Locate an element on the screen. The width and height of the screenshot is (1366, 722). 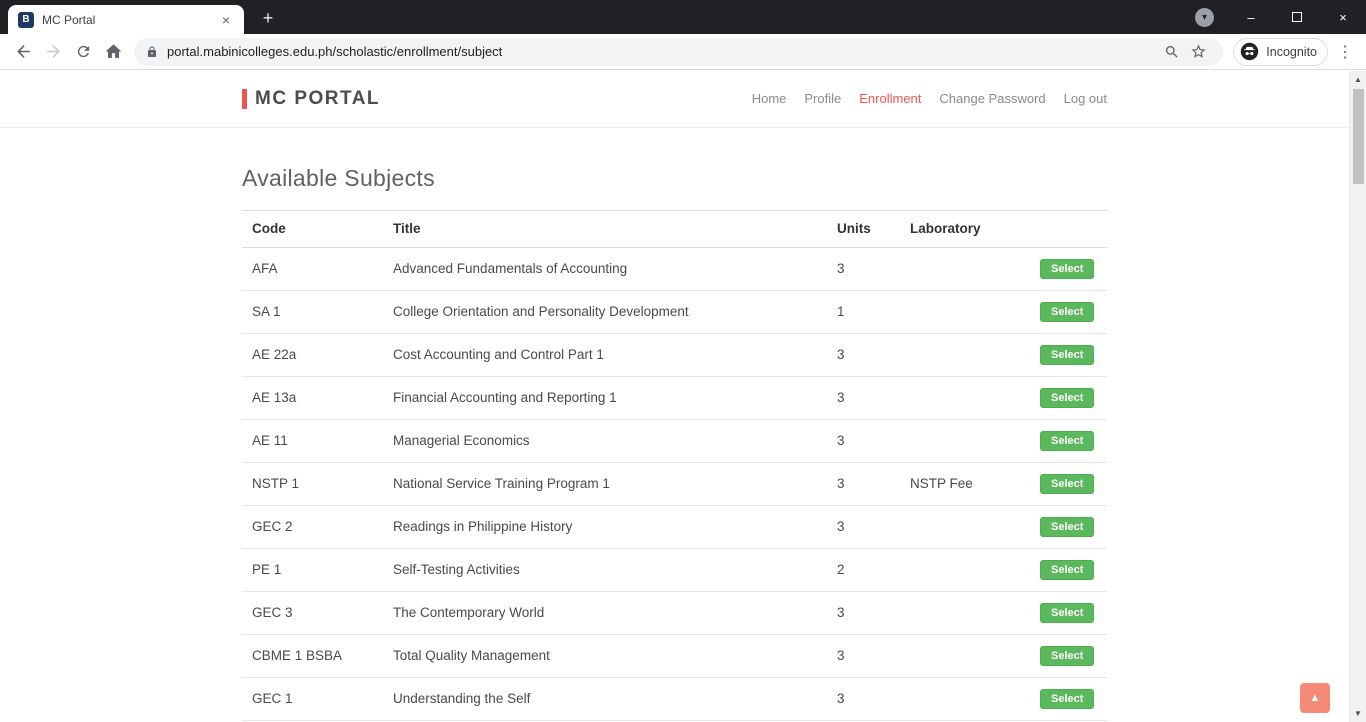
table-row: AE 11 Managerial Economics 3 Select is located at coordinates (674, 441).